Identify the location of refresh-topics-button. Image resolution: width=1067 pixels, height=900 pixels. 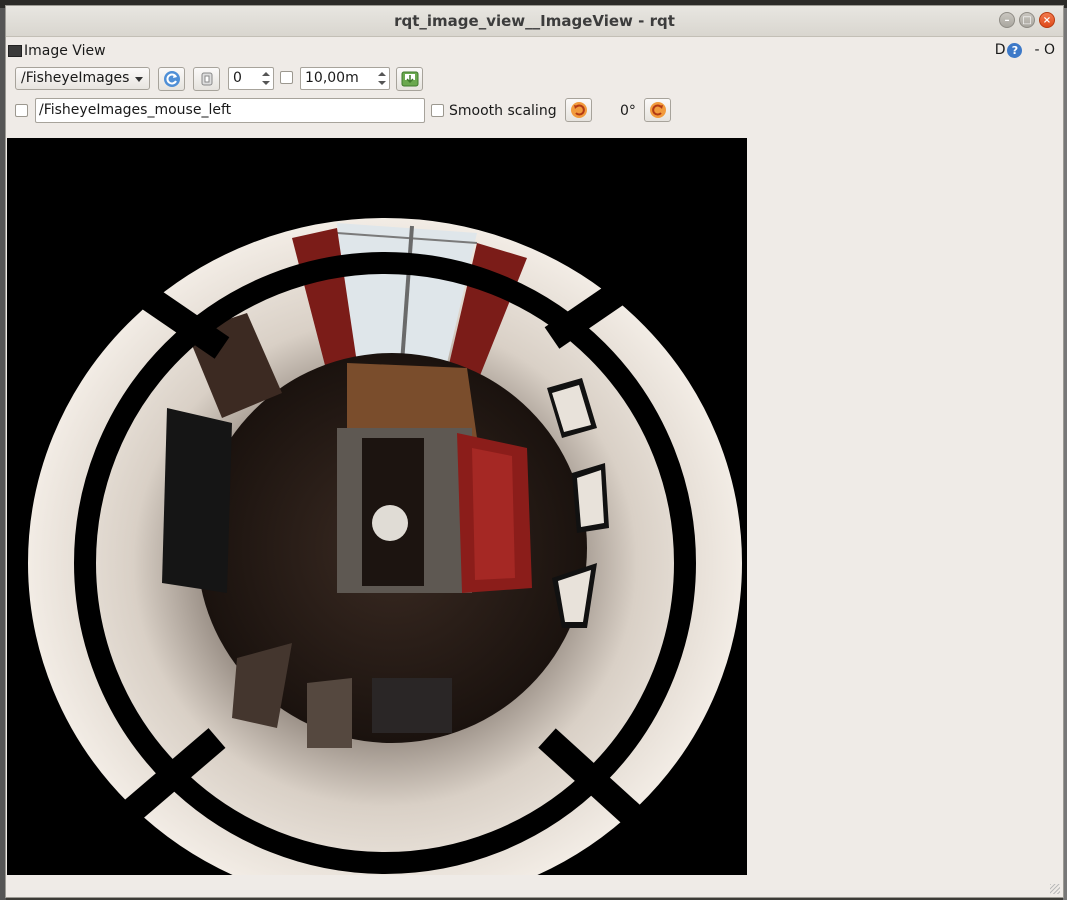
(171, 79).